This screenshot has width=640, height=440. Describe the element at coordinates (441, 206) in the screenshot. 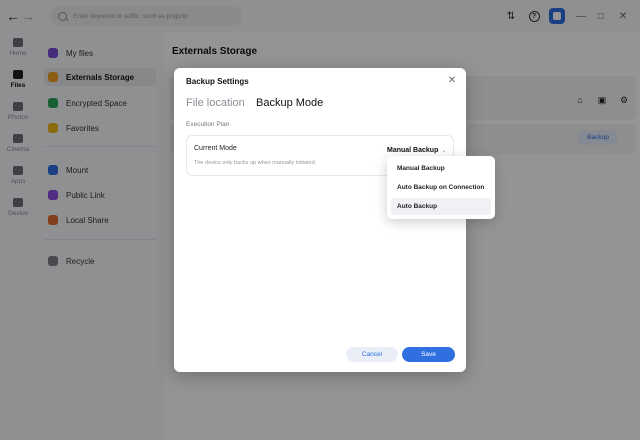

I see `dropdown-option-auto-backup: Auto Backup` at that location.